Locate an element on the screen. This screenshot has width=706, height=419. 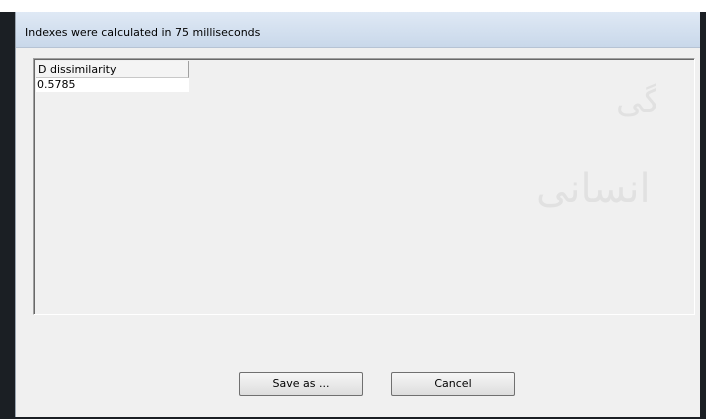
results-grid: D dissimilarity 0.5785 is located at coordinates (112, 76).